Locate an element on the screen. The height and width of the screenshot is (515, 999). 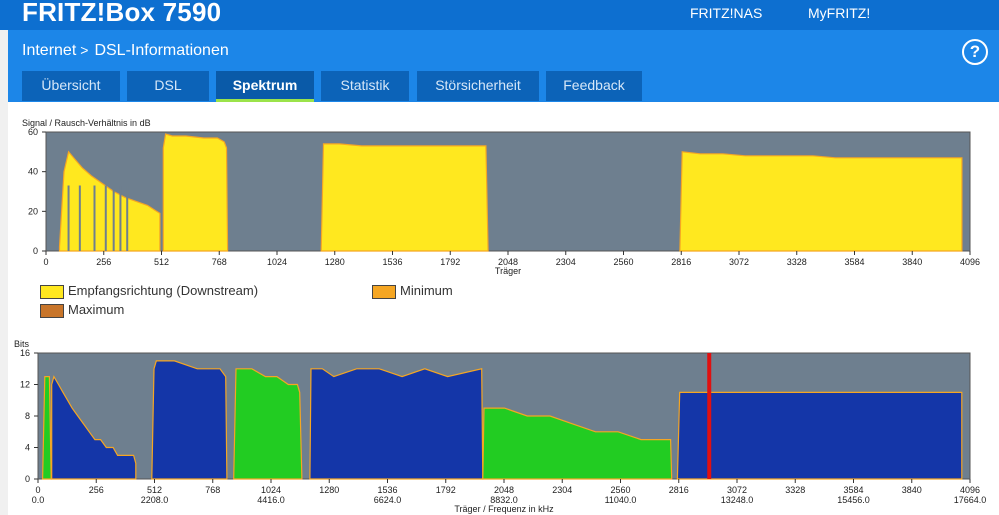
y-tick-label-1: 20 is located at coordinates (33, 211).